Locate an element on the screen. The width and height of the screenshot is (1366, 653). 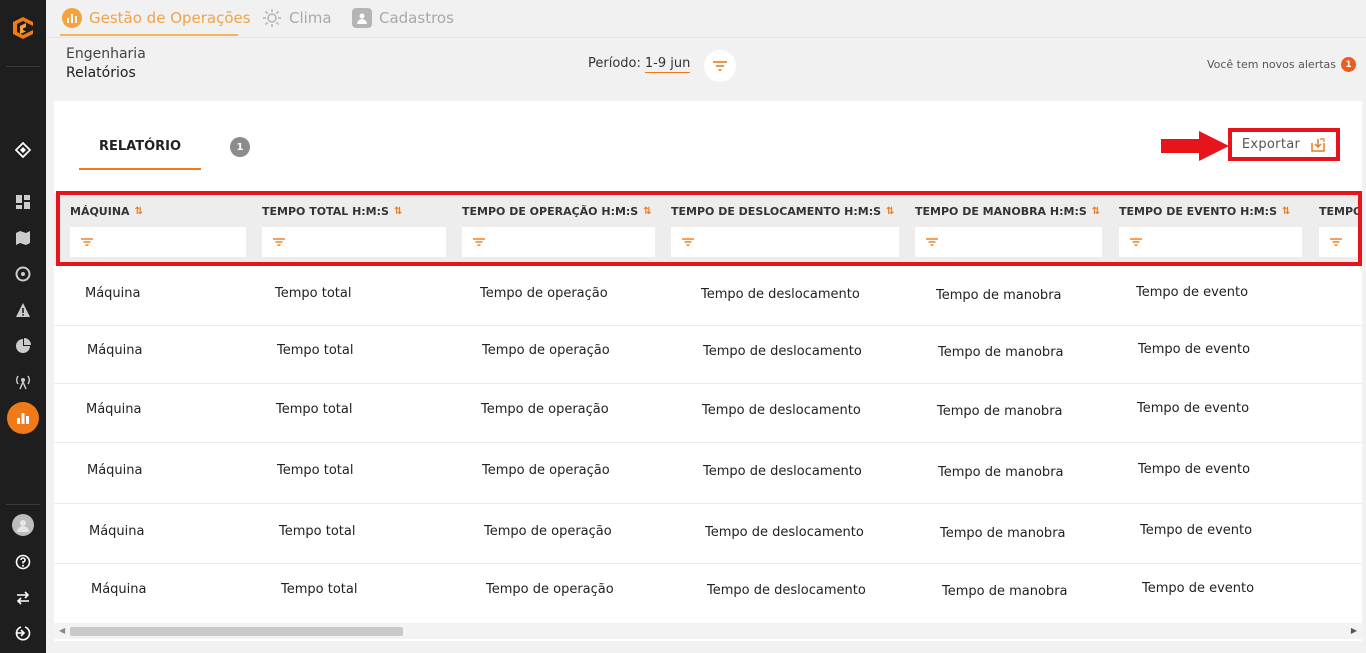
tab-clima: Clima is located at coordinates (297, 18).